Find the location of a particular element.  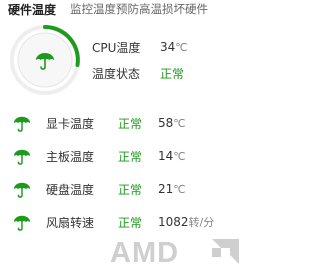

disk-temperature-row: 硬盘温度 正常 21℃ is located at coordinates (99, 189).